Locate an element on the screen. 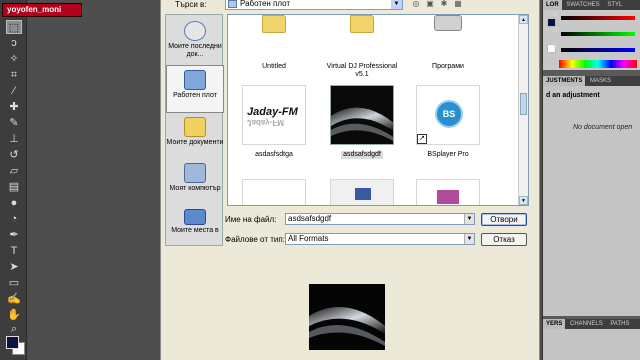  filename-label: Име на файл: is located at coordinates (251, 219).